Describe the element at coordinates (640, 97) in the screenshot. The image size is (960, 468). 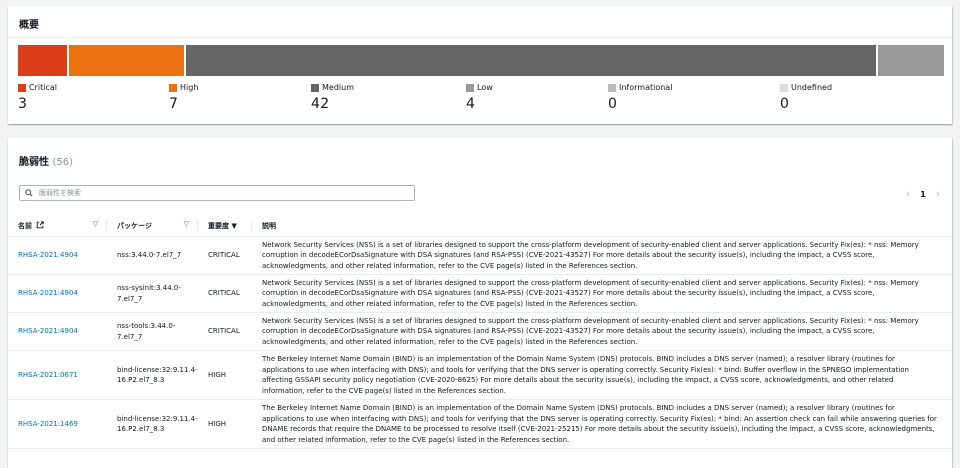
I see `legend-item-informational: Informational 0` at that location.